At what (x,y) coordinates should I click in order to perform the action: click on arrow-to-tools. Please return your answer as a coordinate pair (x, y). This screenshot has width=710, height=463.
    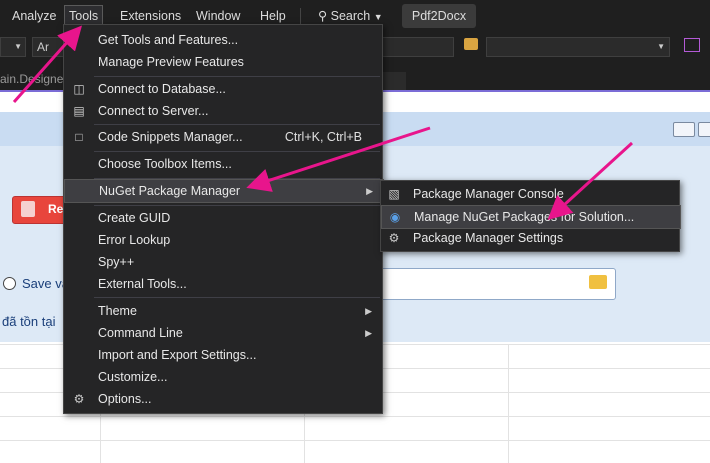
    Looking at the image, I should click on (47, 64).